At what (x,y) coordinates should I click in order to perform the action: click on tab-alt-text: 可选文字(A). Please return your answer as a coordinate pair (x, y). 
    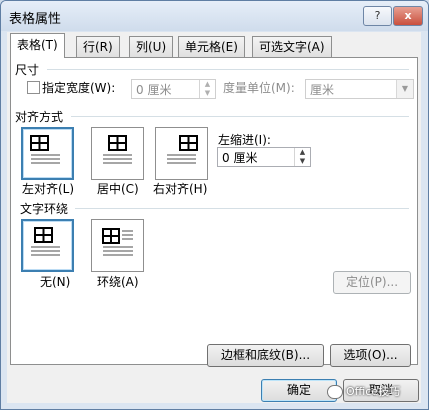
    Looking at the image, I should click on (292, 46).